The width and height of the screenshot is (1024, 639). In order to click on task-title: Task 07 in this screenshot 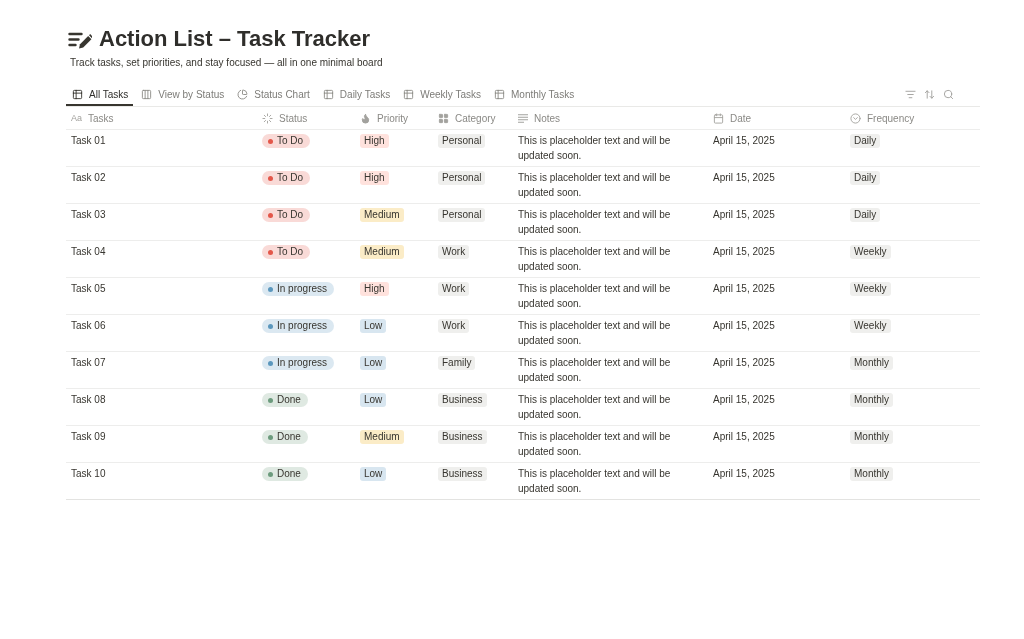, I will do `click(88, 363)`.